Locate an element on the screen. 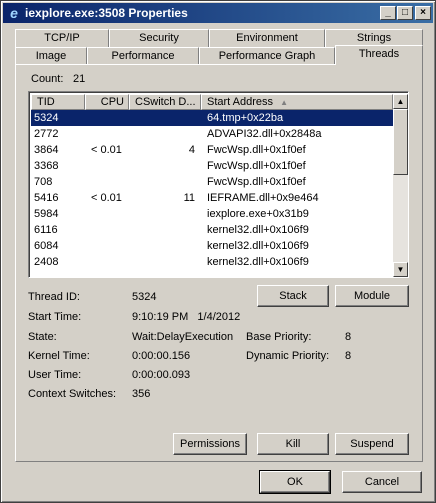 This screenshot has height=503, width=436. list-header: TID CPU CSwitch D... Start Address ▲ is located at coordinates (212, 102).